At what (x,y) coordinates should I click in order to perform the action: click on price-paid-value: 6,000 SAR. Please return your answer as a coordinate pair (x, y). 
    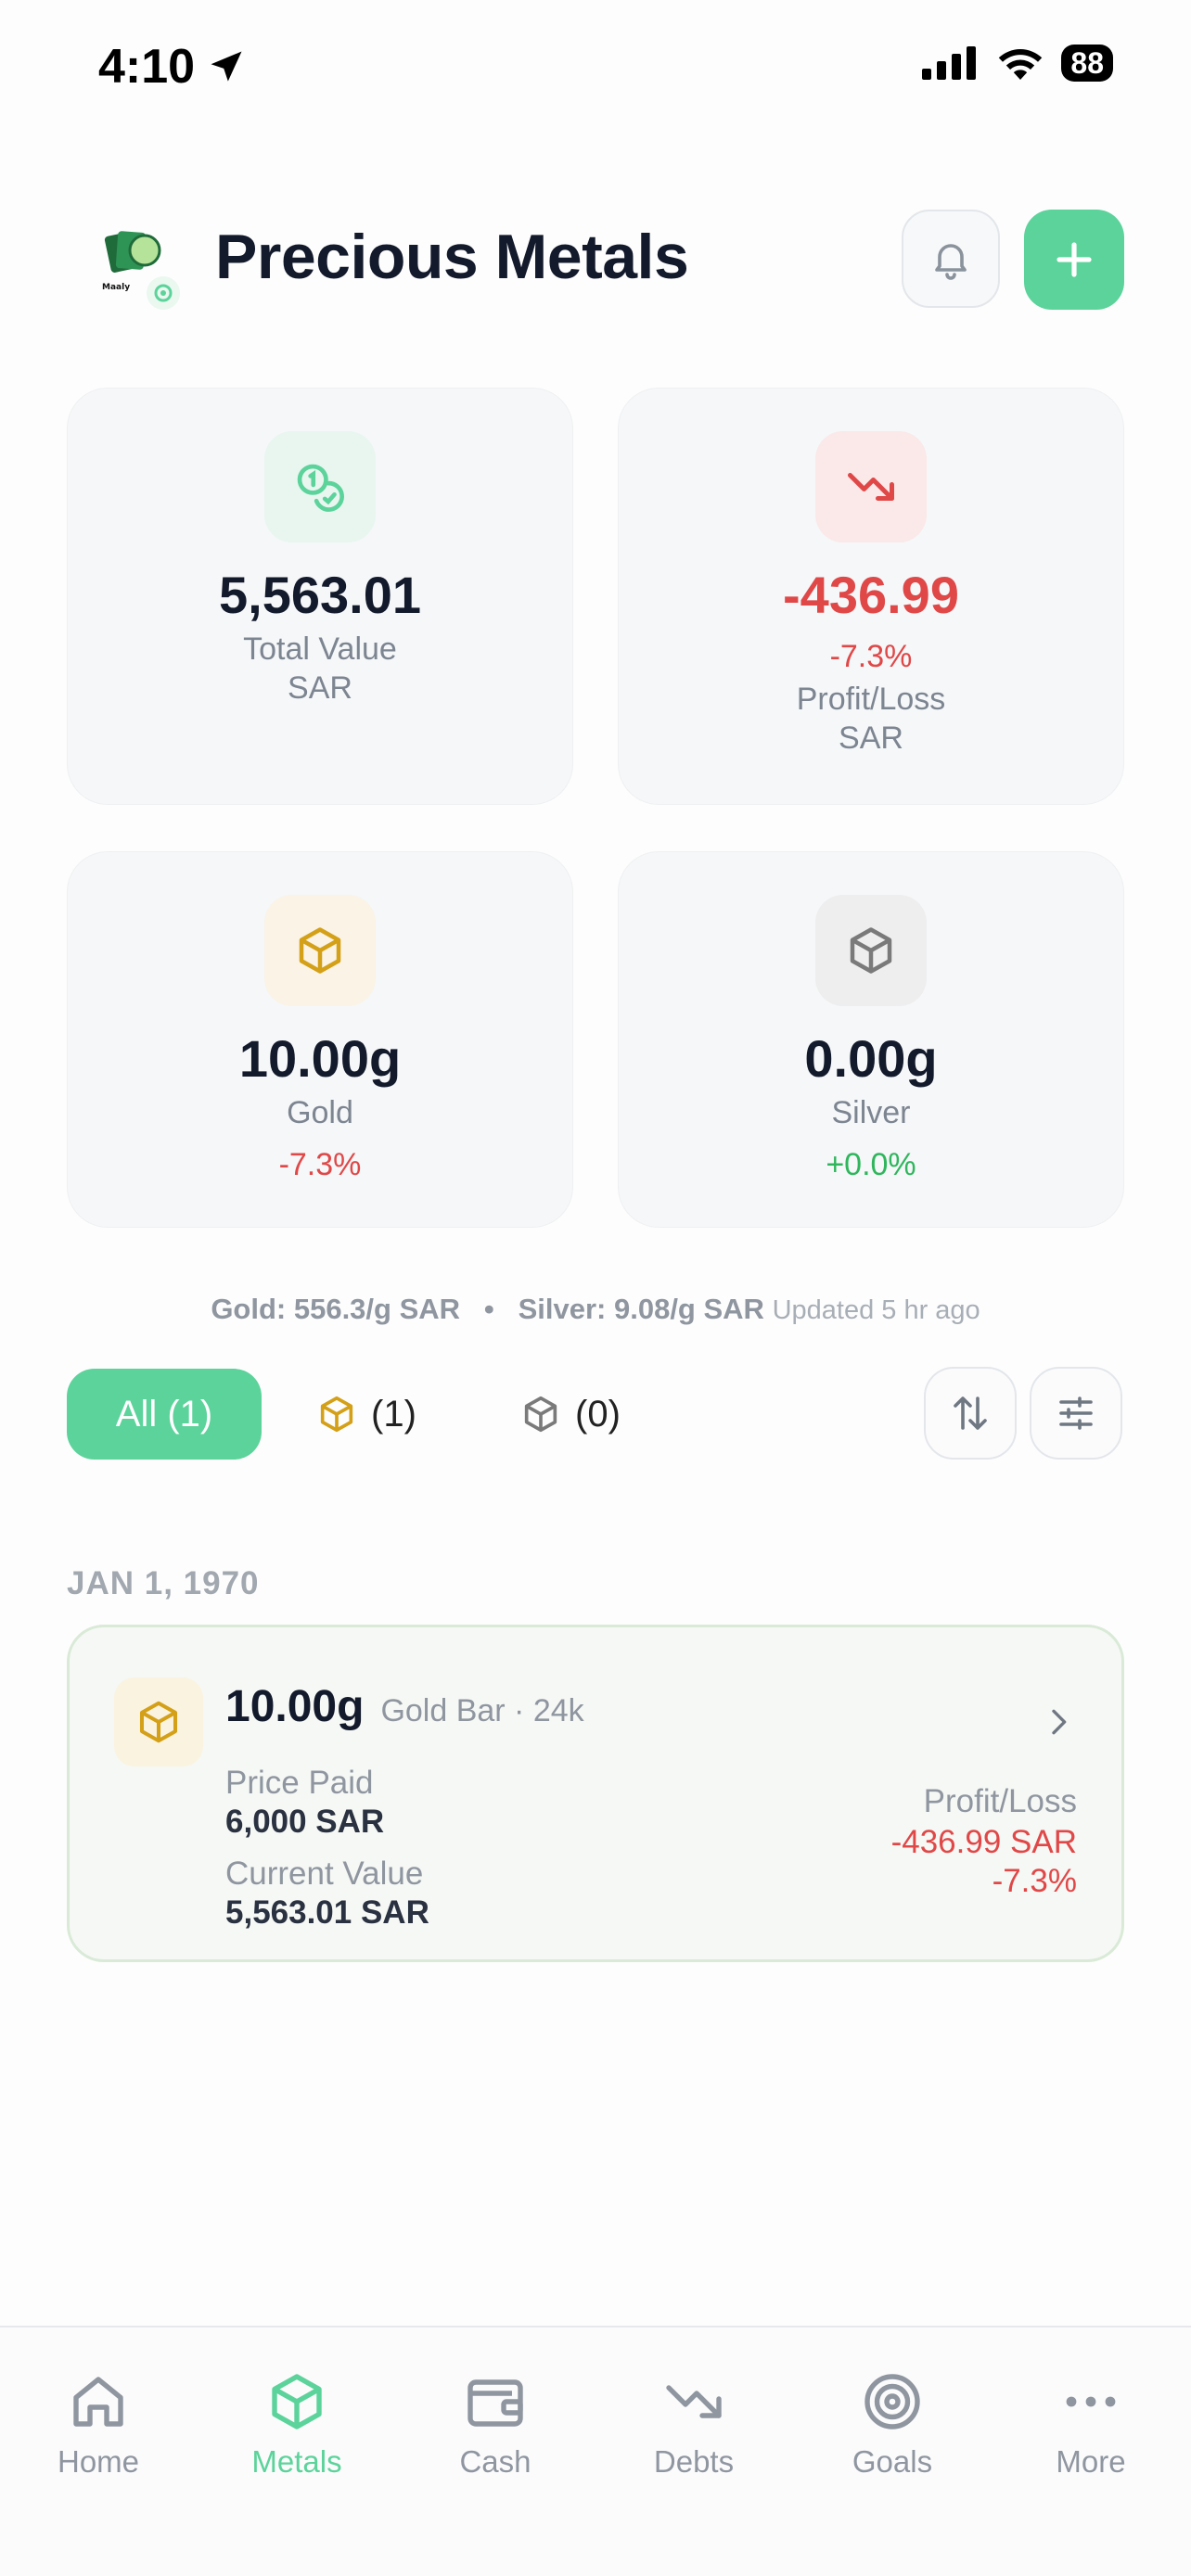
    Looking at the image, I should click on (305, 1822).